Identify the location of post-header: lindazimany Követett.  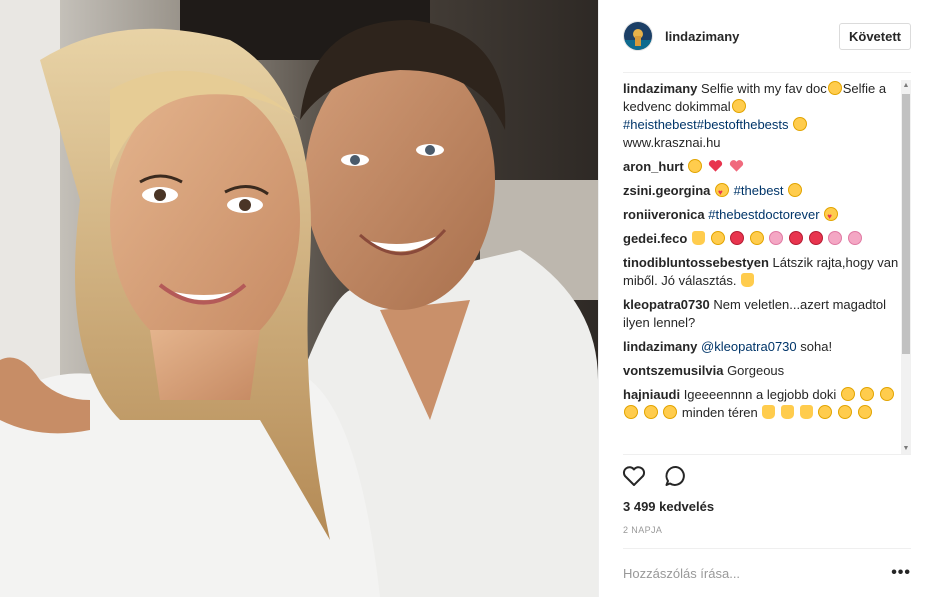
(767, 36).